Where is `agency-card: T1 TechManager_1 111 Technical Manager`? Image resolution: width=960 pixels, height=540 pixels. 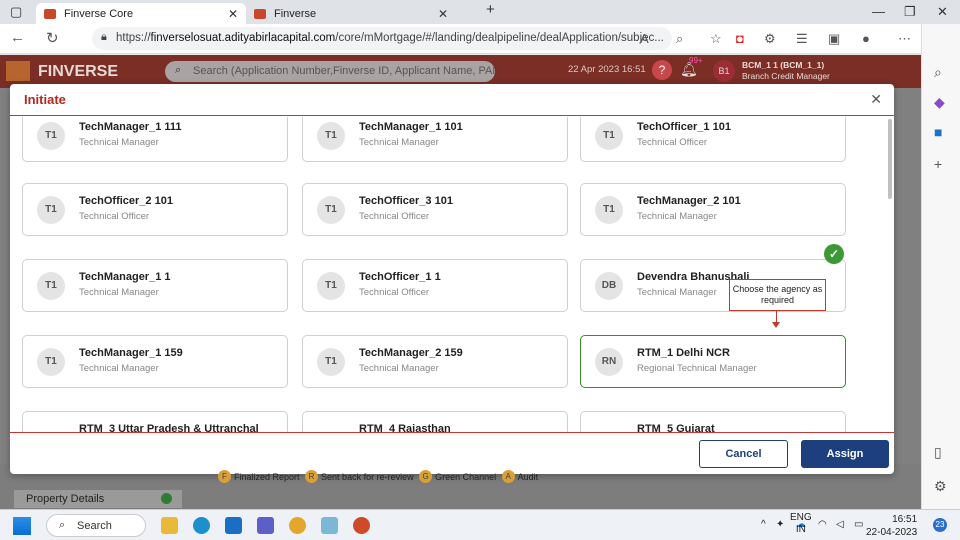 agency-card: T1 TechManager_1 111 Technical Manager is located at coordinates (155, 139).